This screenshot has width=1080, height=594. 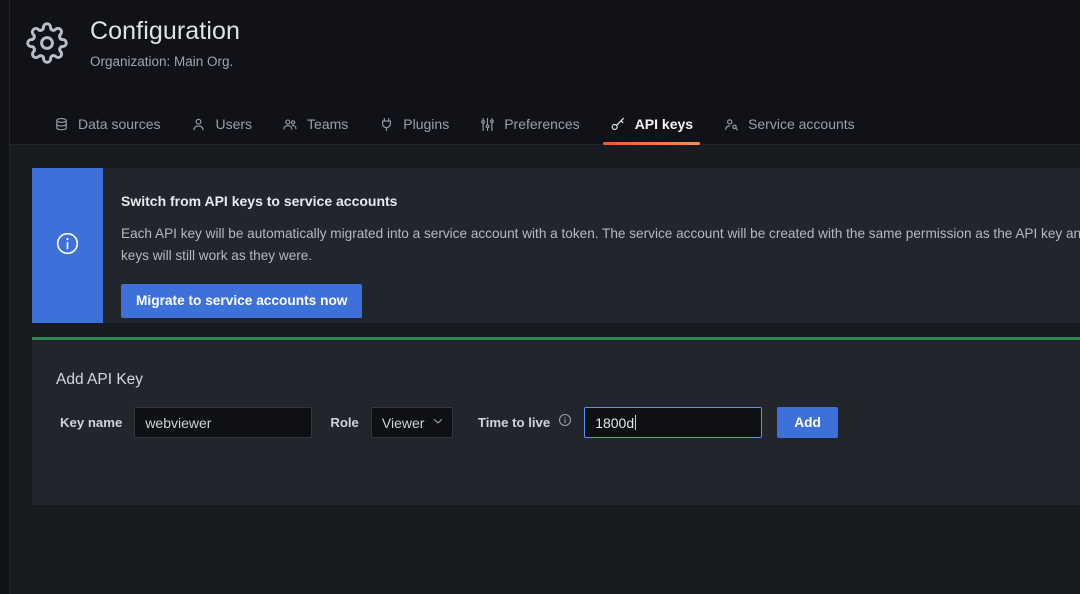 I want to click on users-group-icon, so click(x=290, y=124).